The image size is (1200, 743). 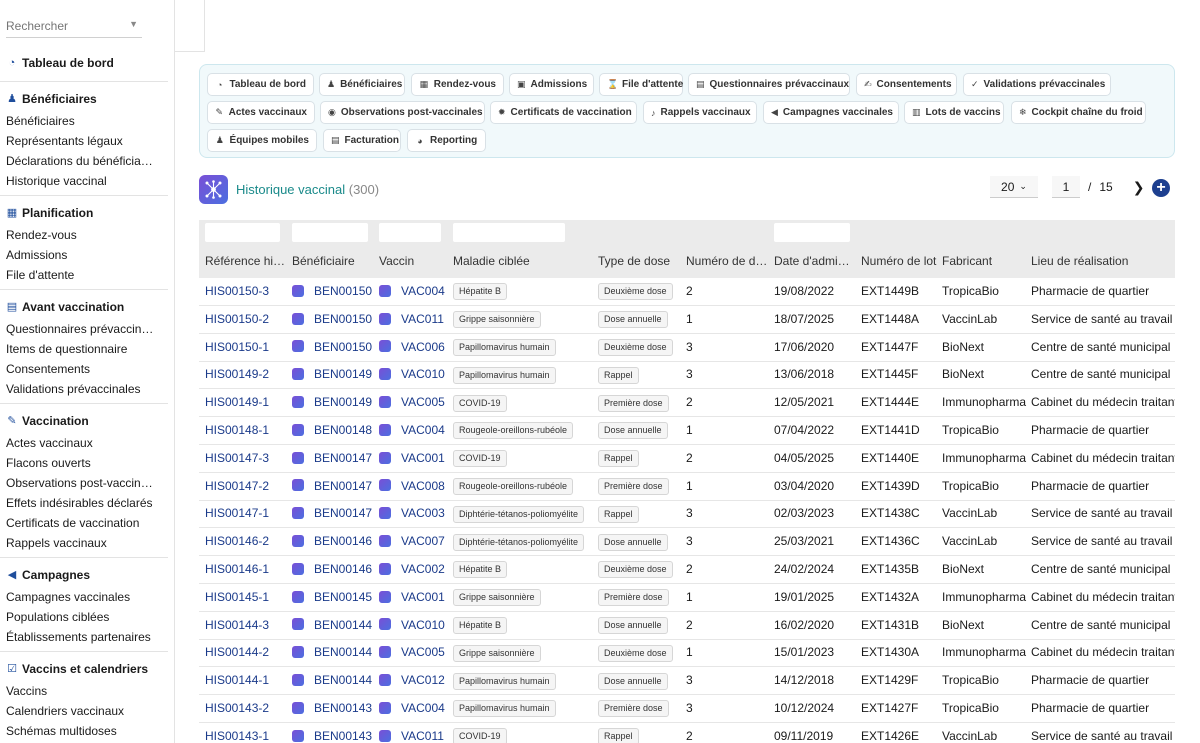 What do you see at coordinates (88, 503) in the screenshot?
I see `sidebar-item: Effets indésirables déclarés` at bounding box center [88, 503].